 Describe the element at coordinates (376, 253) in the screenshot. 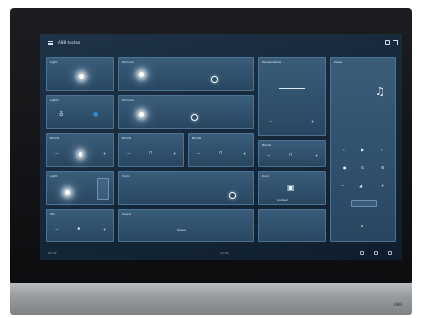

I see `alarm-icon` at that location.